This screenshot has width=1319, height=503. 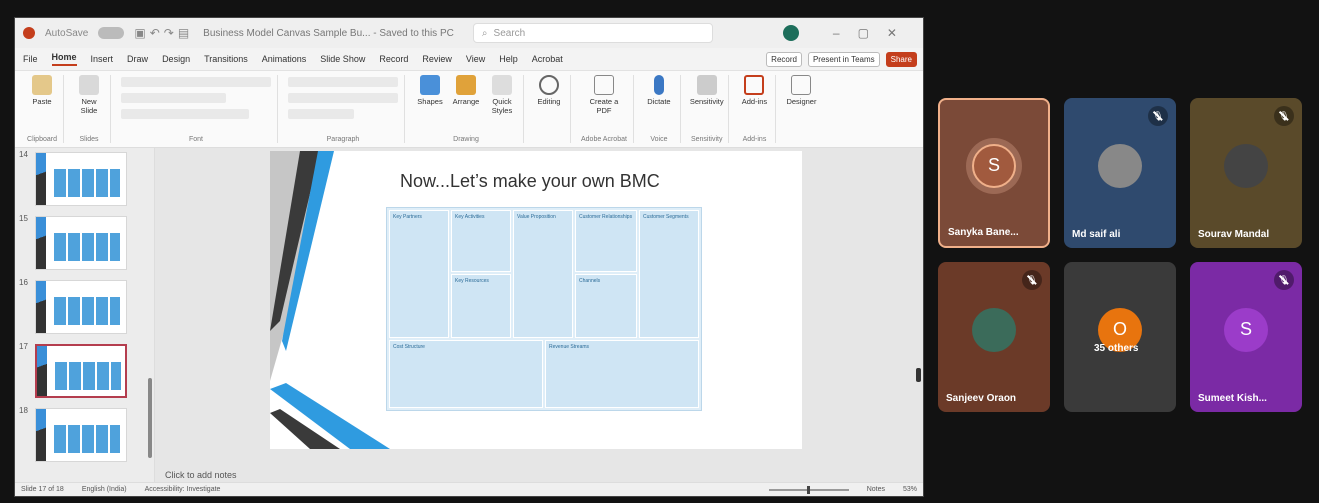 I want to click on account-avatar, so click(x=790, y=33).